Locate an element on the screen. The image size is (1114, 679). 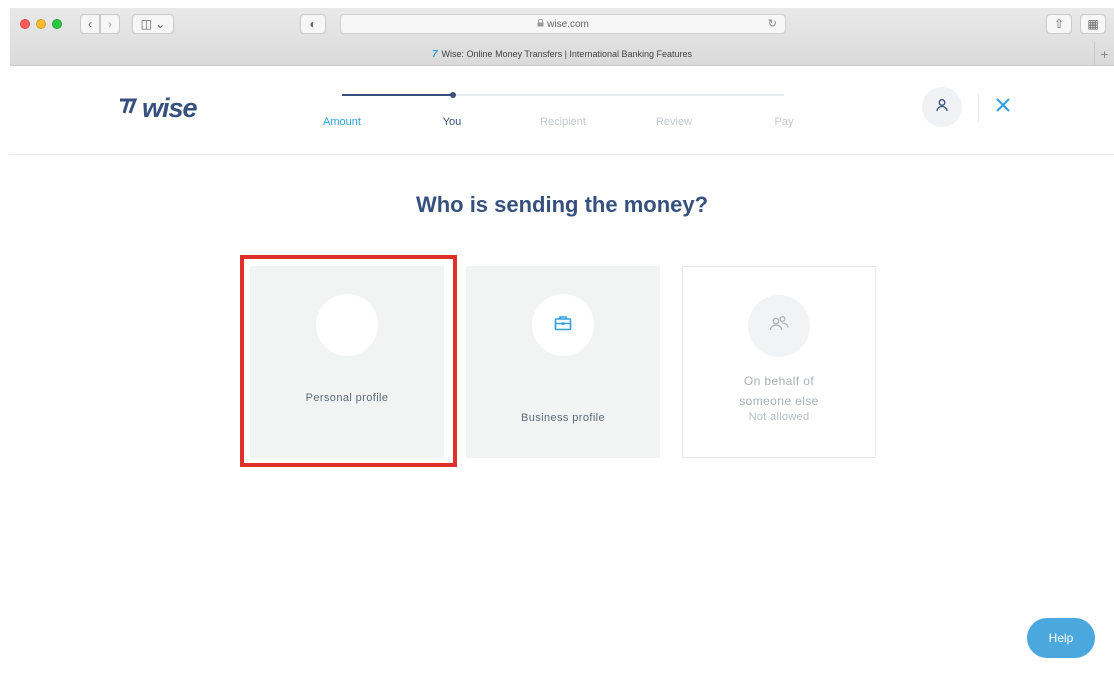
close-icon is located at coordinates (1003, 107).